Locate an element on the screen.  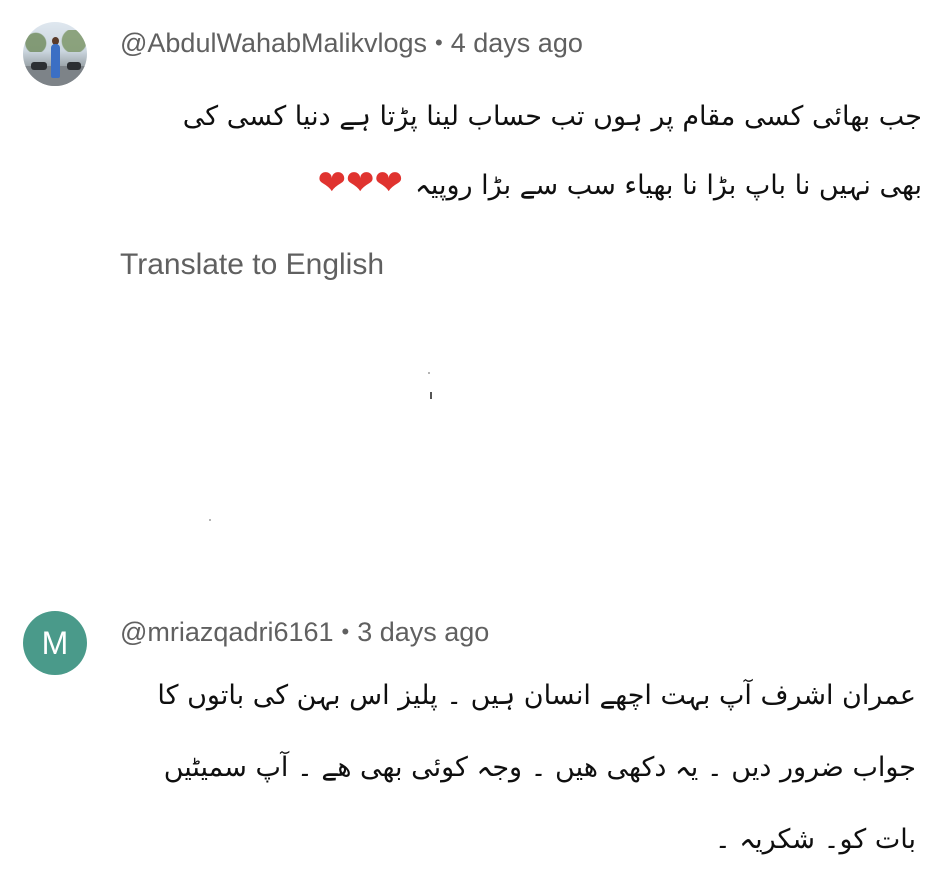
heart-emoji-icon: ❤❤❤ is located at coordinates (360, 183).